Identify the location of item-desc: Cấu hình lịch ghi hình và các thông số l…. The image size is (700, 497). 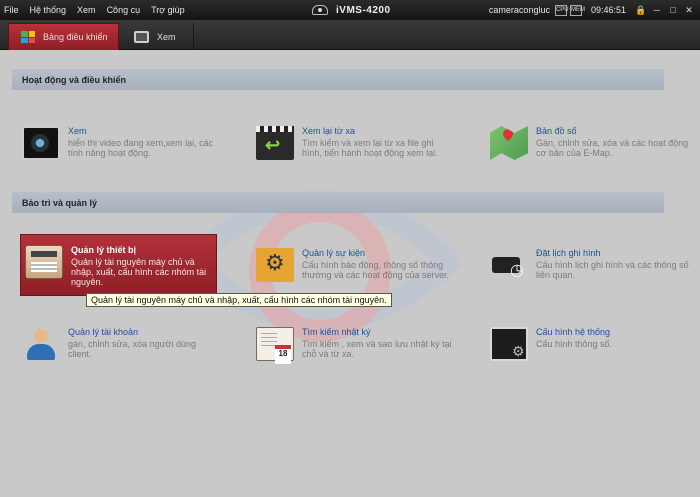
(612, 270).